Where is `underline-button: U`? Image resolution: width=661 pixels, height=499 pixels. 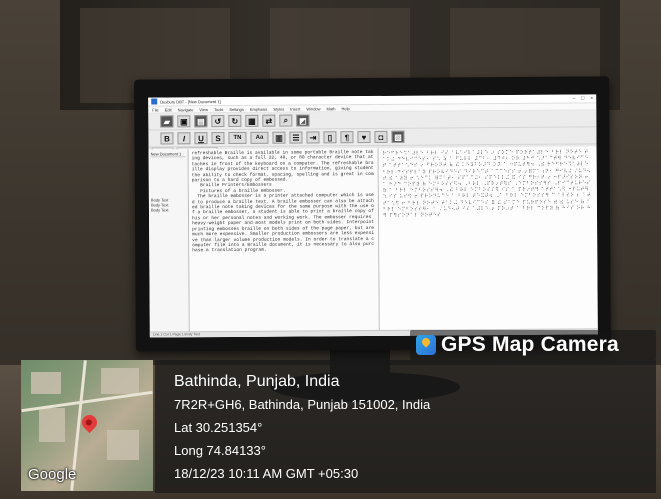
underline-button: U is located at coordinates (201, 138).